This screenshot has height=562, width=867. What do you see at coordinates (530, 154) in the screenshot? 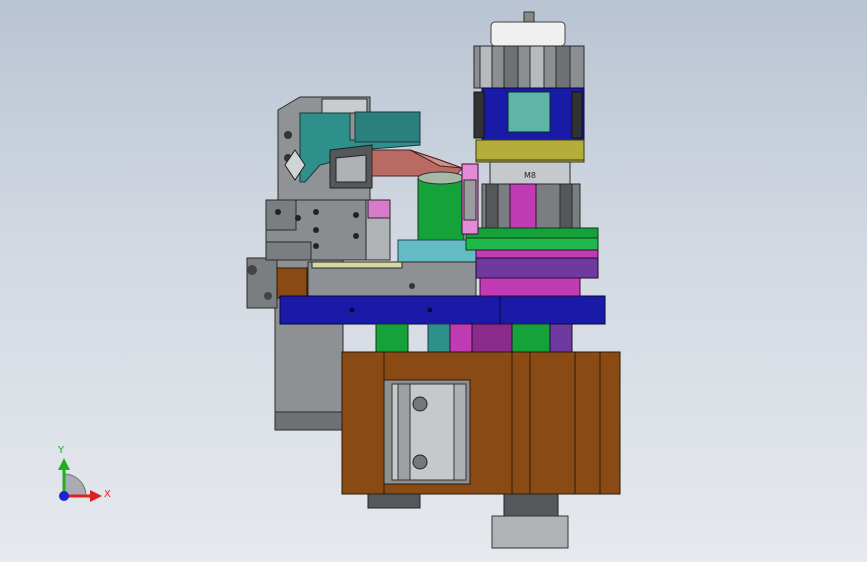
I see `right-tower` at bounding box center [530, 154].